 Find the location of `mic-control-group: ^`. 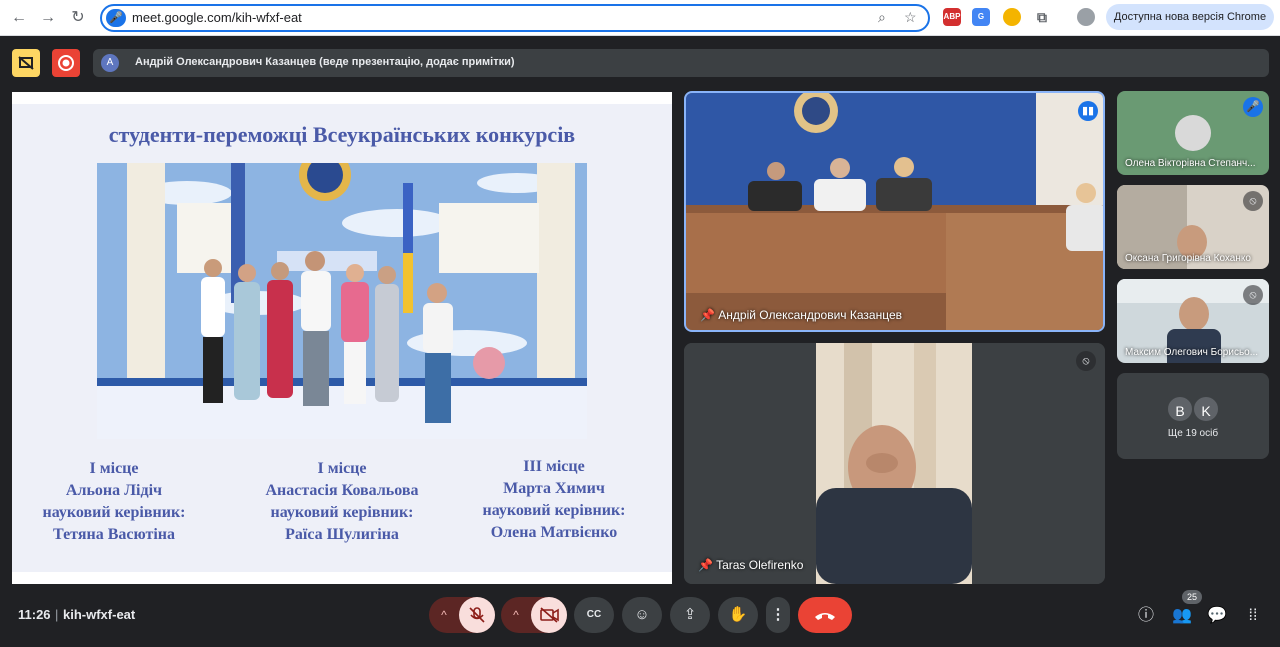

mic-control-group: ^ is located at coordinates (462, 615).